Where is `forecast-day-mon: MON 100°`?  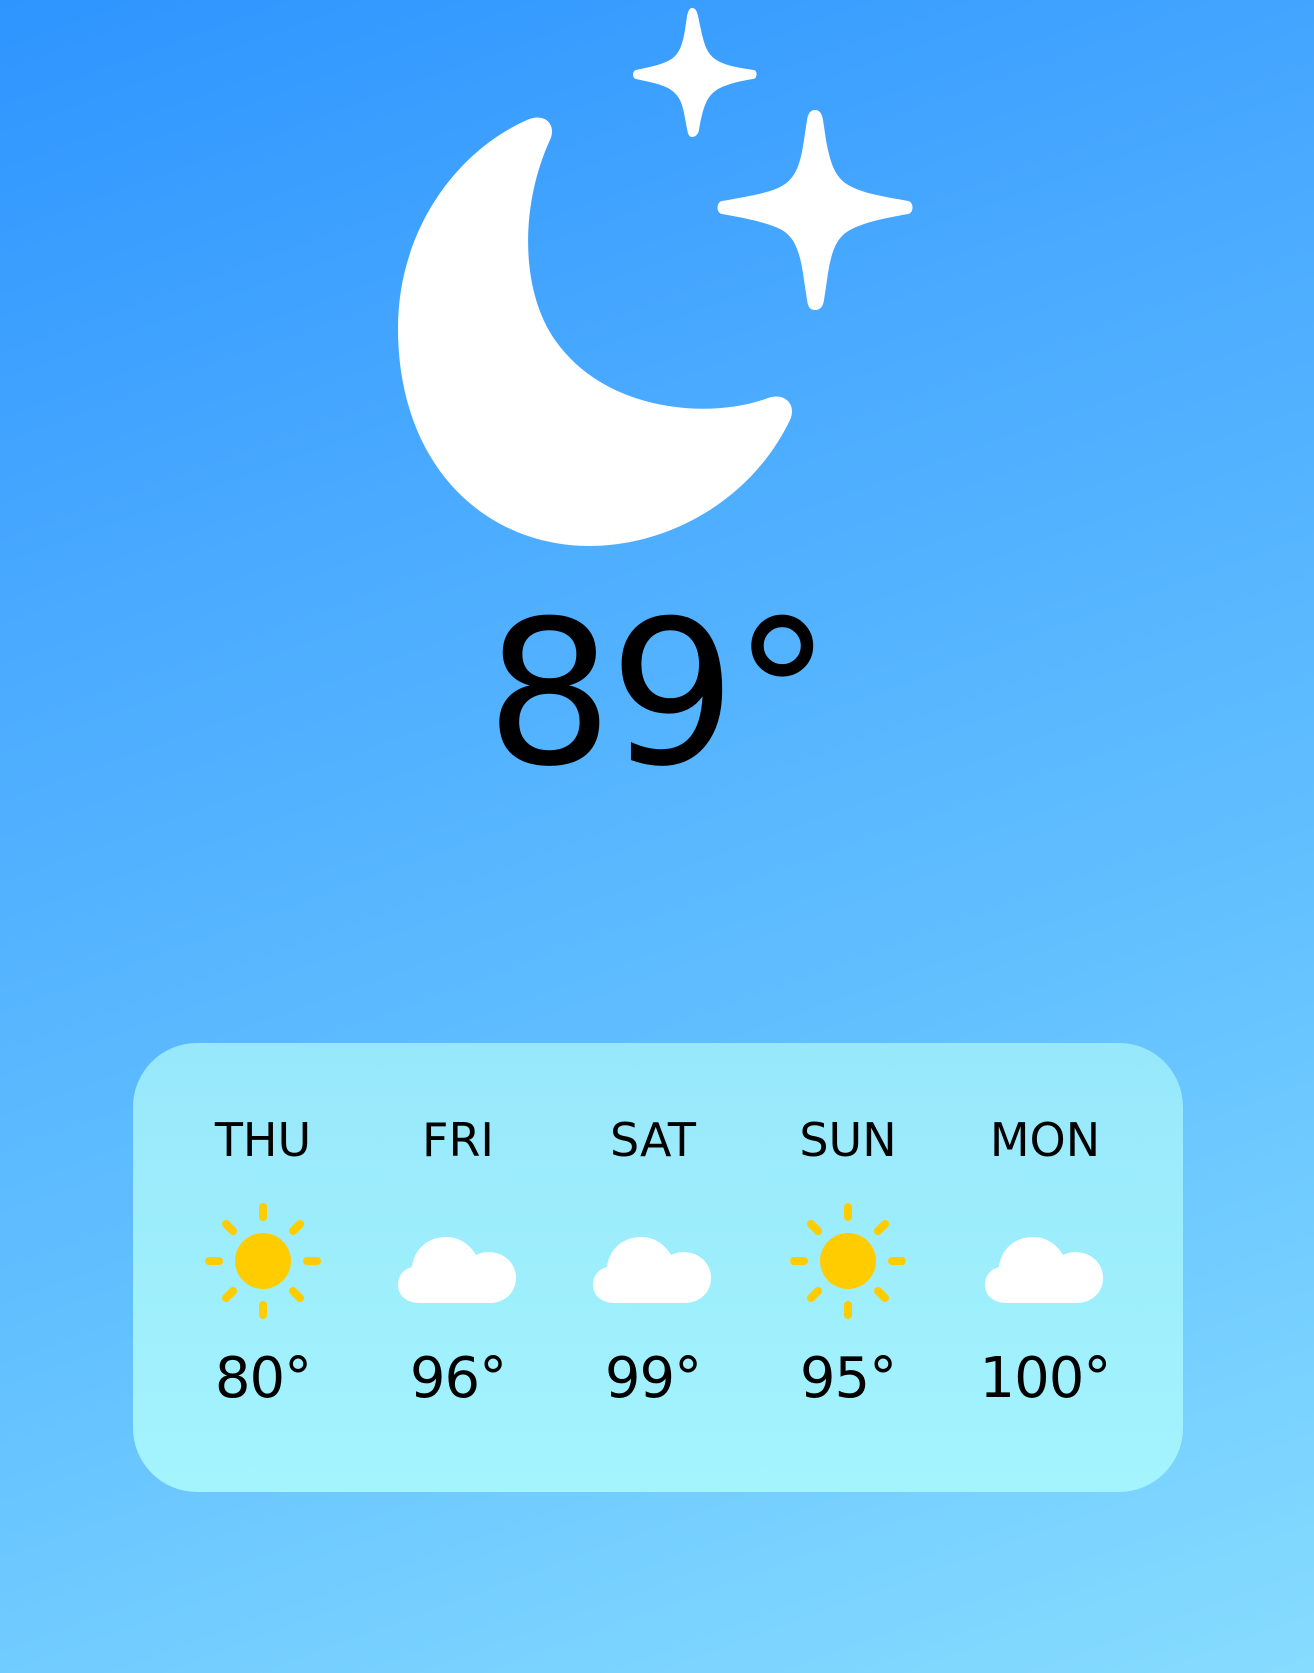 forecast-day-mon: MON 100° is located at coordinates (1045, 1267).